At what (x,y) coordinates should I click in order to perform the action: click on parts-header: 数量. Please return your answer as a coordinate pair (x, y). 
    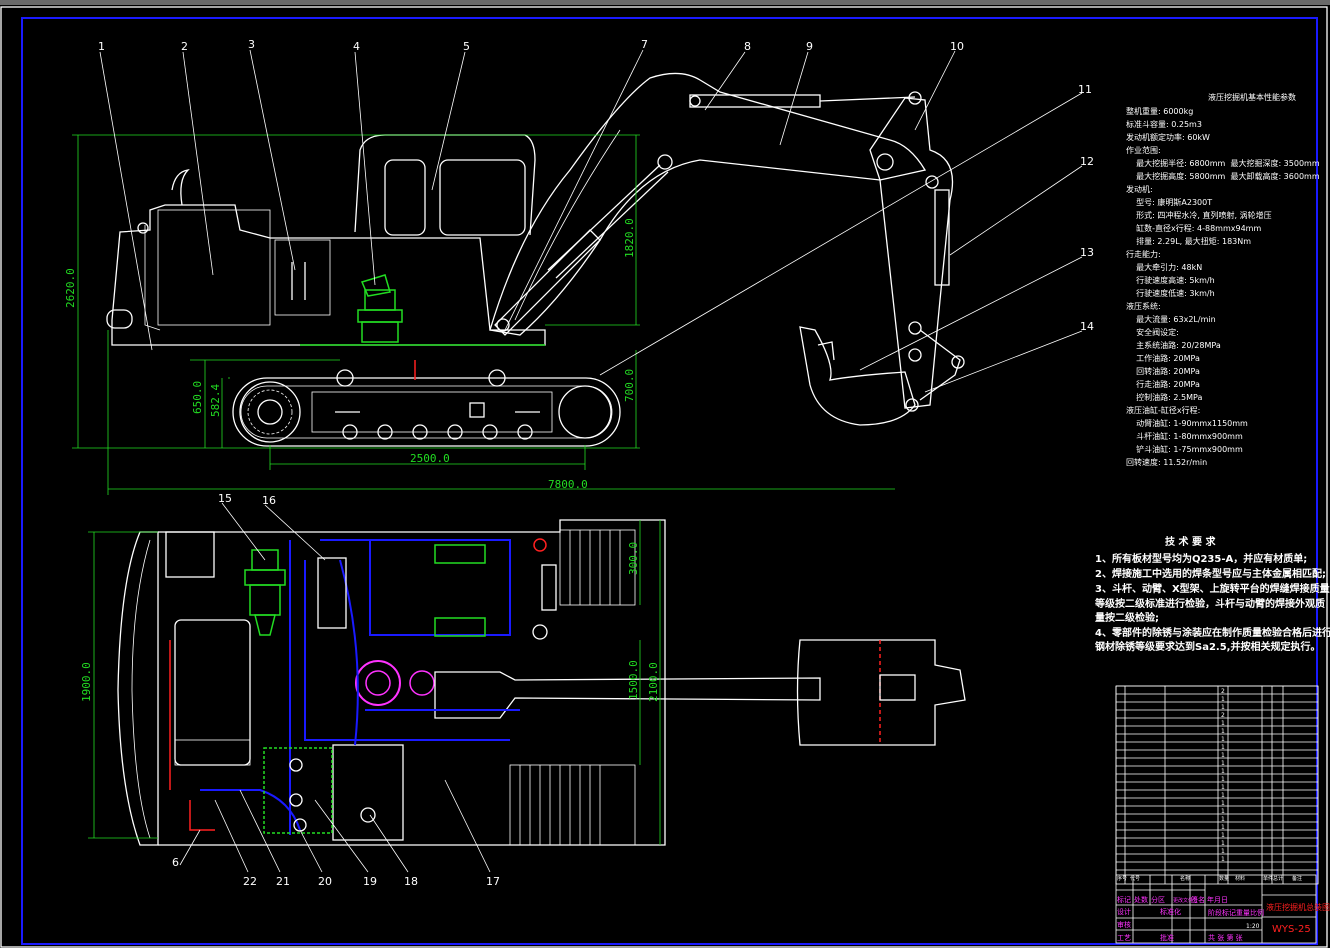
    Looking at the image, I should click on (1224, 878).